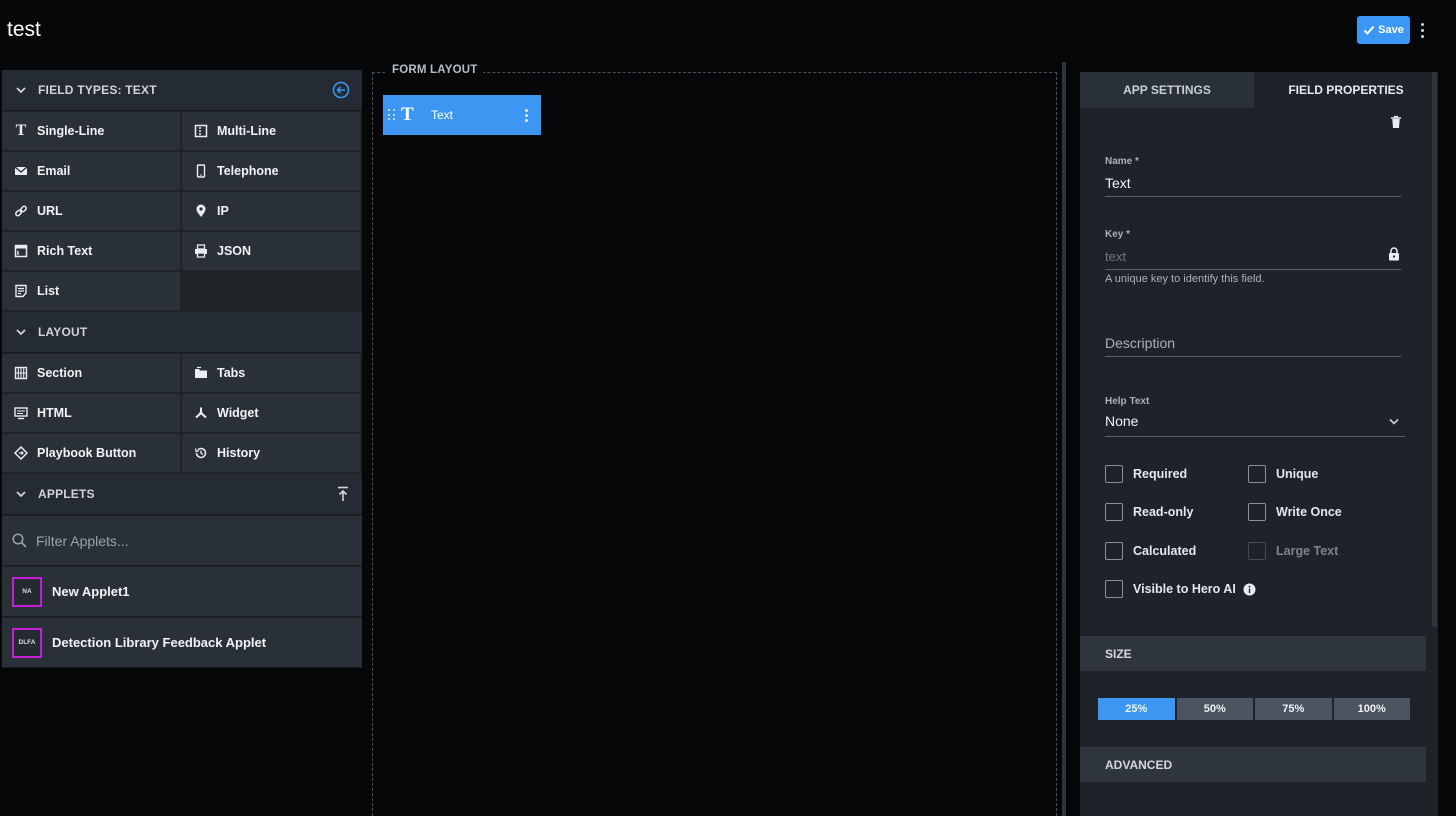 The height and width of the screenshot is (816, 1456). Describe the element at coordinates (223, 211) in the screenshot. I see `tile-label: IP` at that location.